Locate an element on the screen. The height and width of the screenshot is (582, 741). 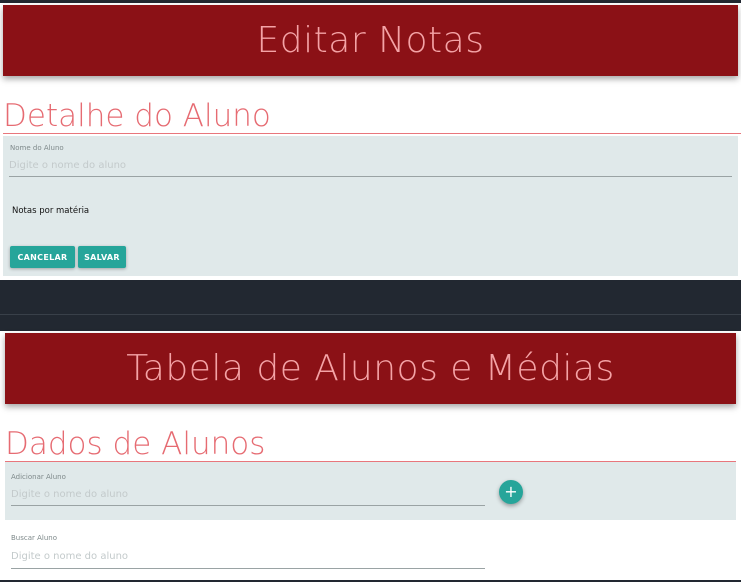
student-name-input is located at coordinates (370, 166).